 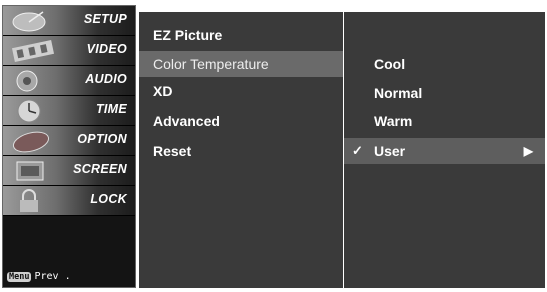 What do you see at coordinates (27, 81) in the screenshot?
I see `speaker-icon` at bounding box center [27, 81].